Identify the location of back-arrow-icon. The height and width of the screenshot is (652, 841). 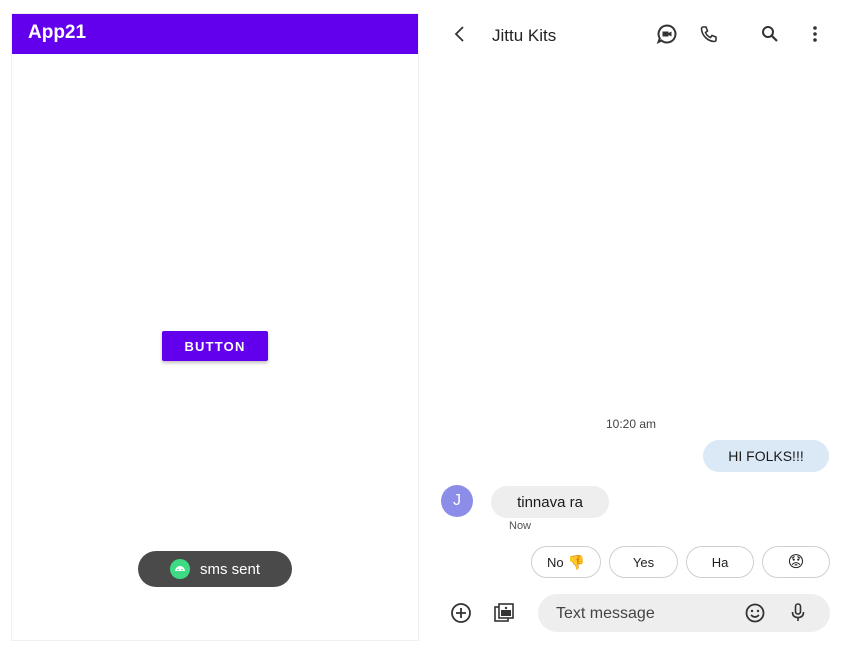
(460, 34).